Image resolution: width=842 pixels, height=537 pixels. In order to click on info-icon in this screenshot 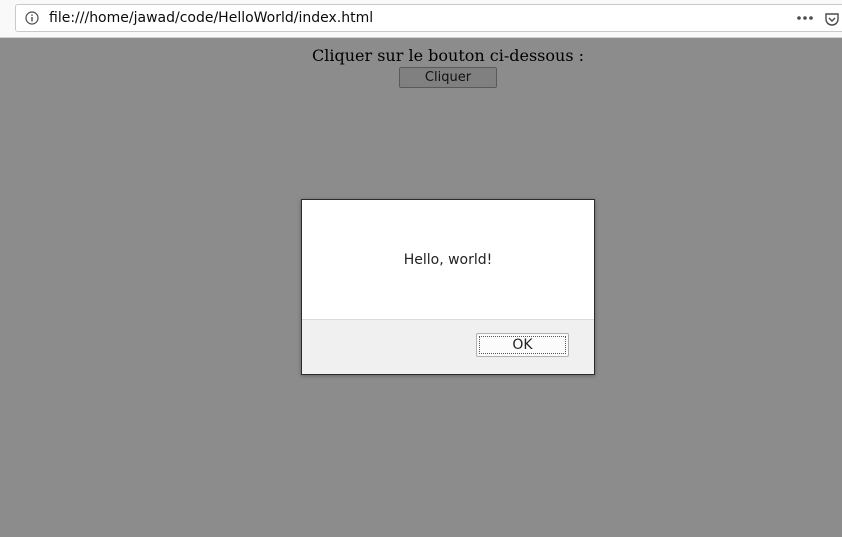, I will do `click(32, 18)`.